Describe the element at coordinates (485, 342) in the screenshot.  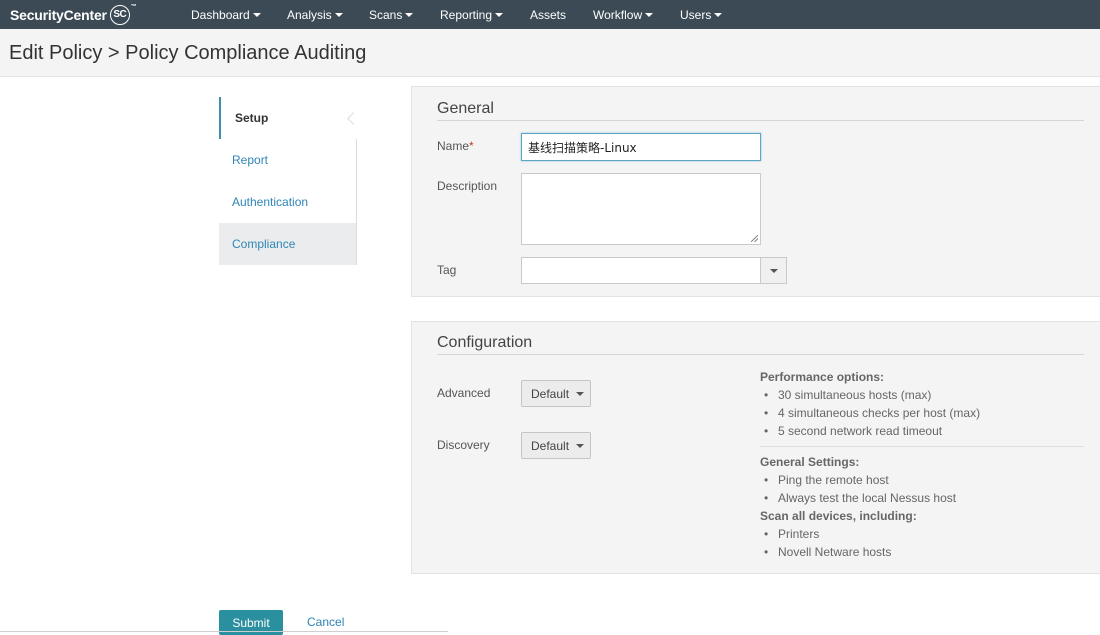
I see `configuration-section-title: Configuration` at that location.